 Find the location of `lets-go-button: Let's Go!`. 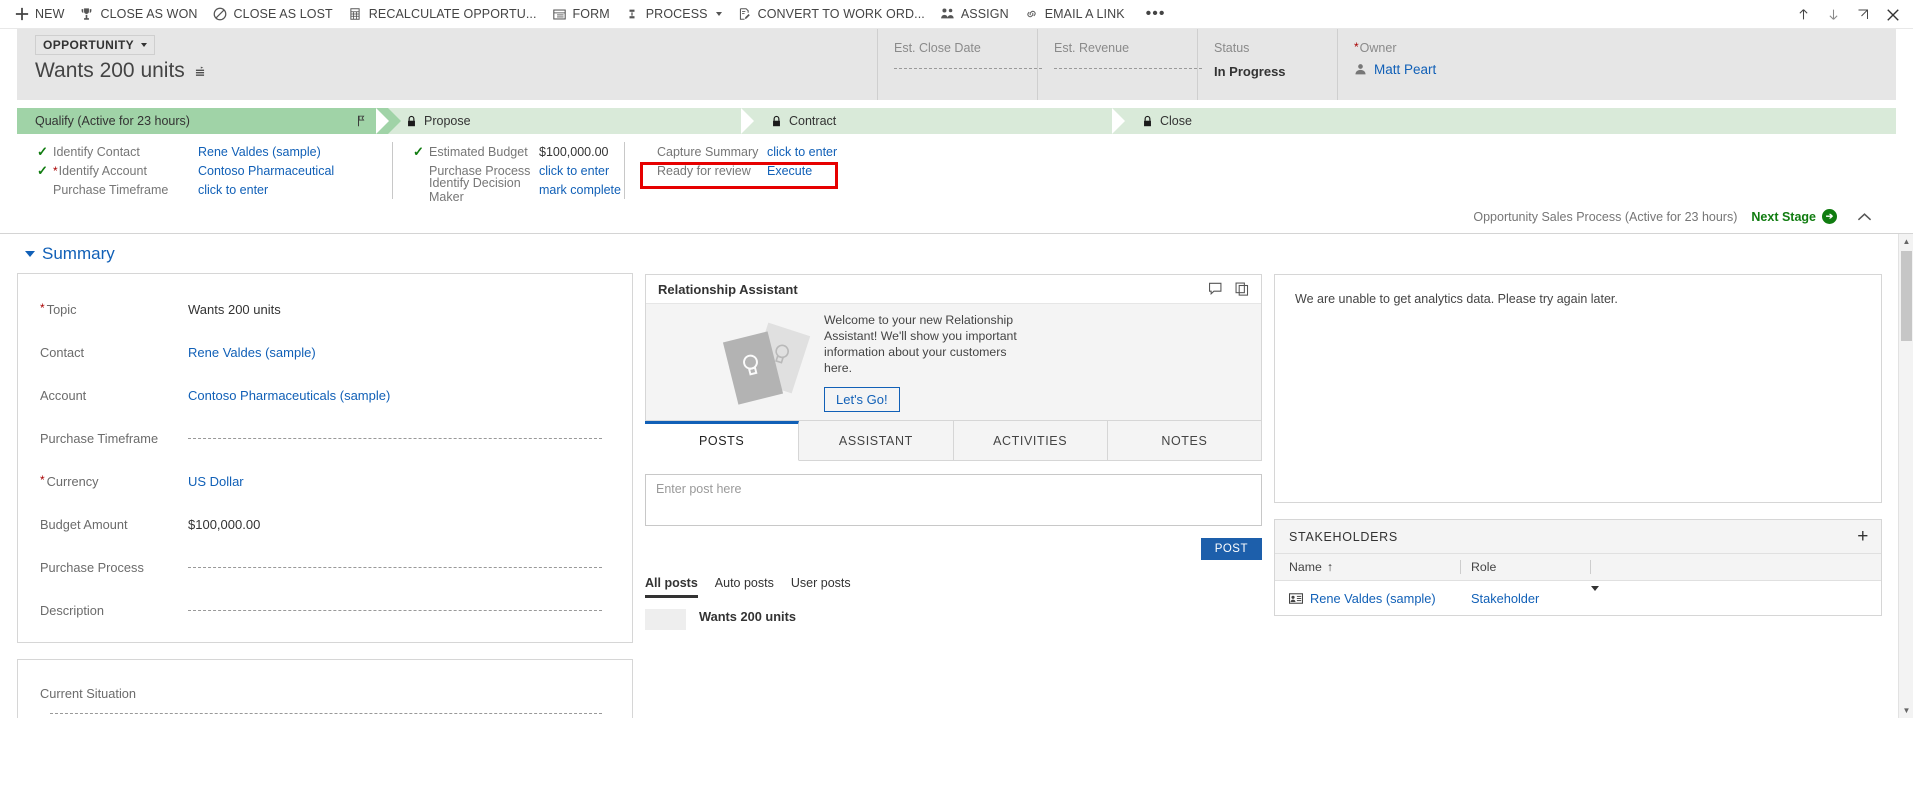

lets-go-button: Let's Go! is located at coordinates (862, 399).